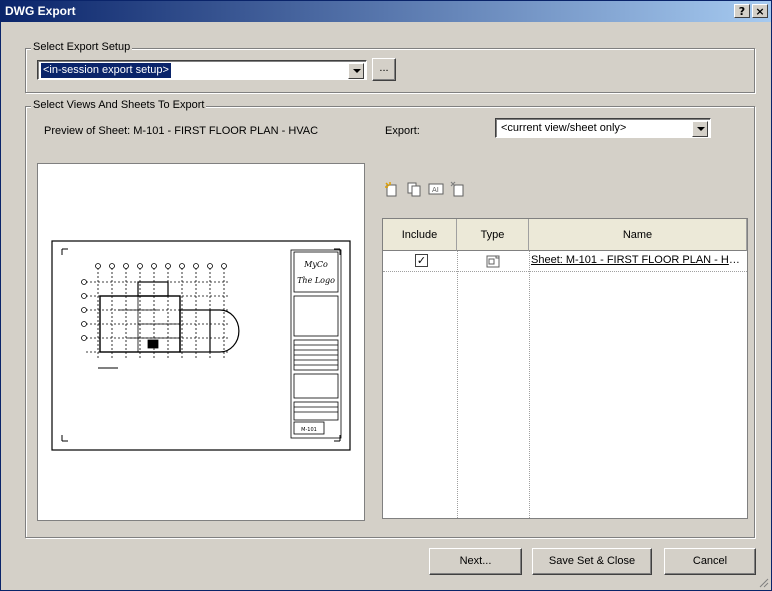 Image resolution: width=772 pixels, height=591 pixels. Describe the element at coordinates (493, 261) in the screenshot. I see `sheet-icon` at that location.